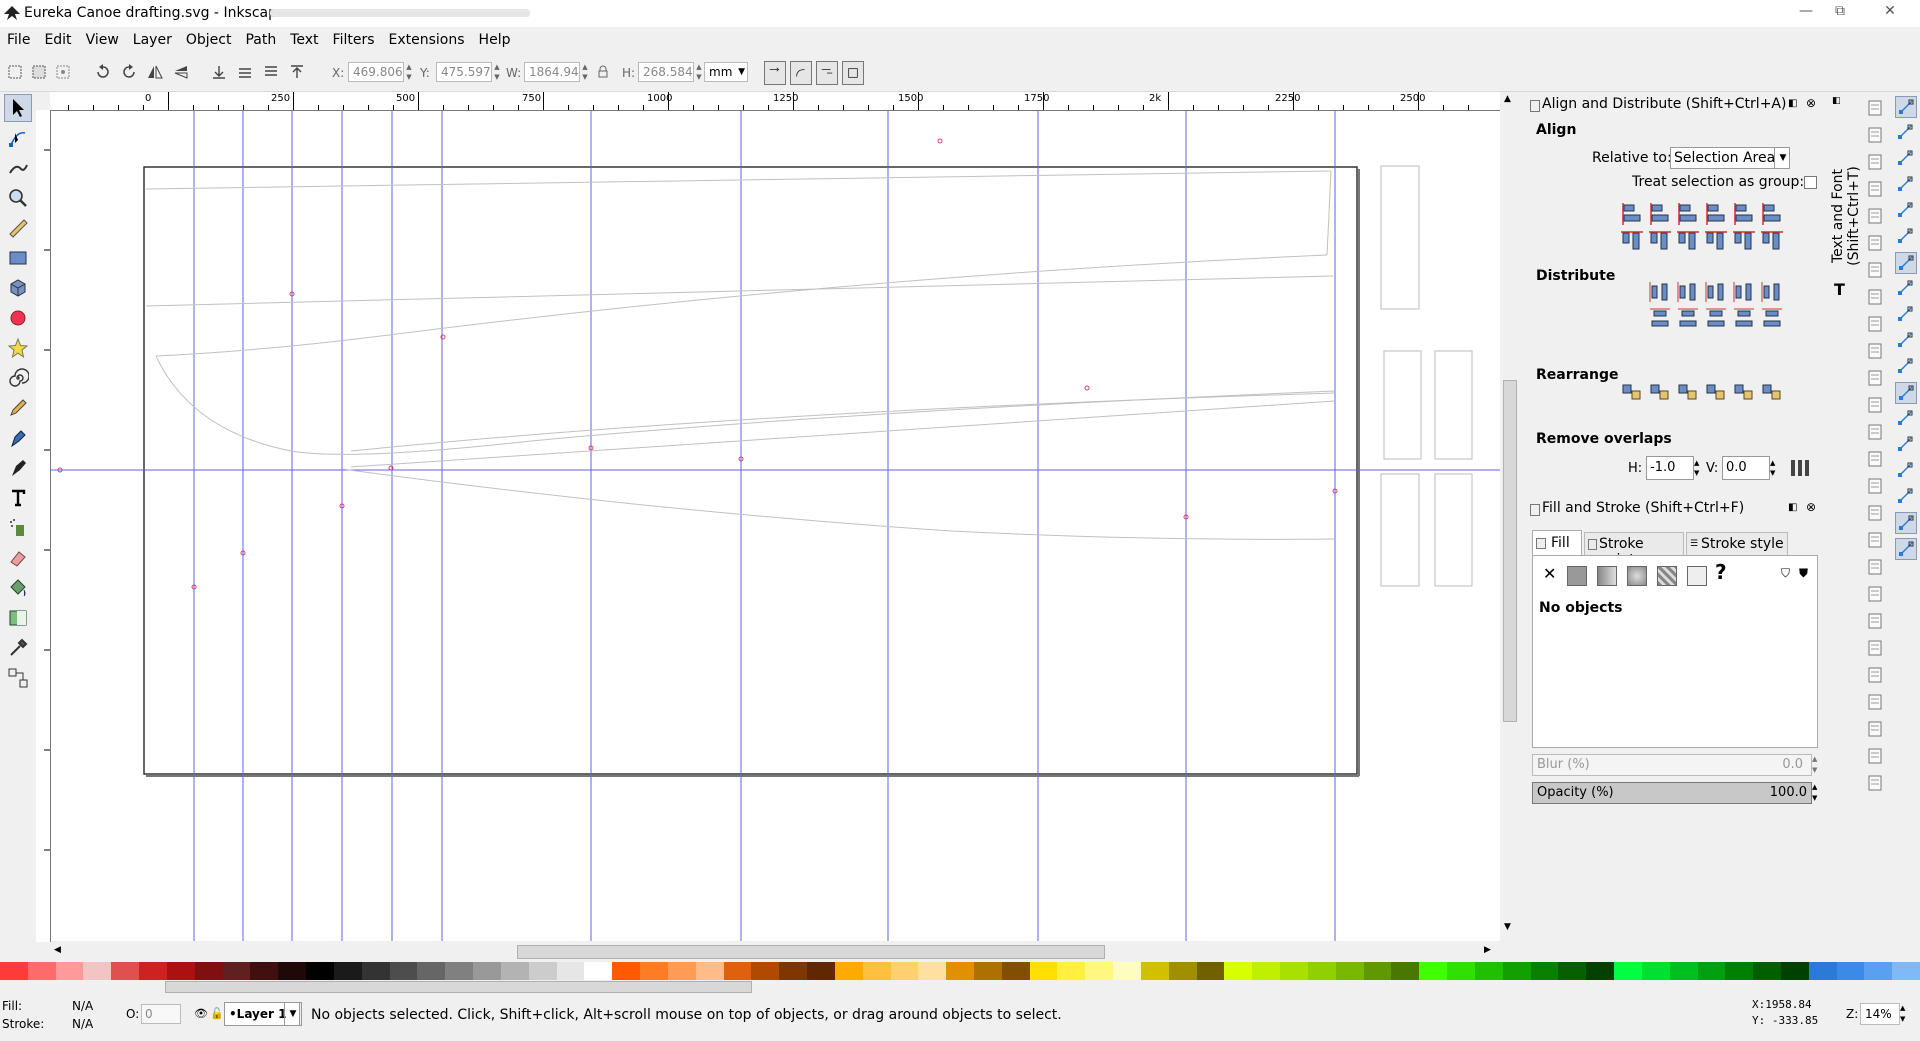  Describe the element at coordinates (585, 72) in the screenshot. I see `w-spinner: ▲ ▼` at that location.